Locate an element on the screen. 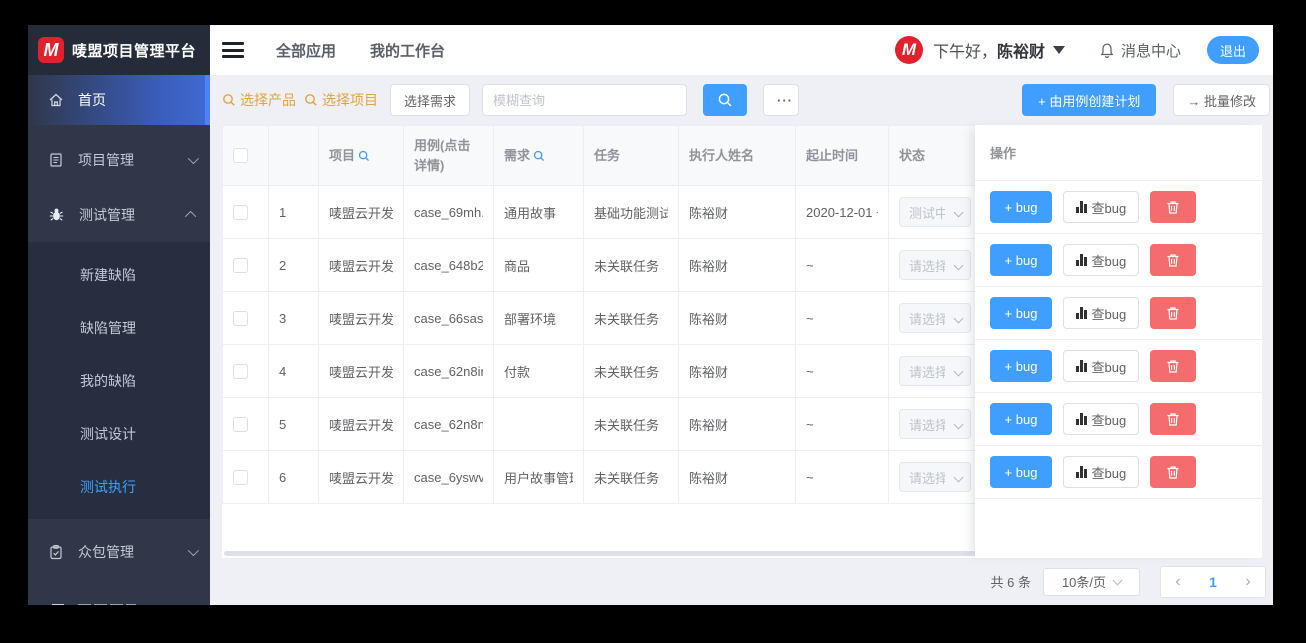 The height and width of the screenshot is (643, 1306). select-project-link: 选择项目 is located at coordinates (341, 100).